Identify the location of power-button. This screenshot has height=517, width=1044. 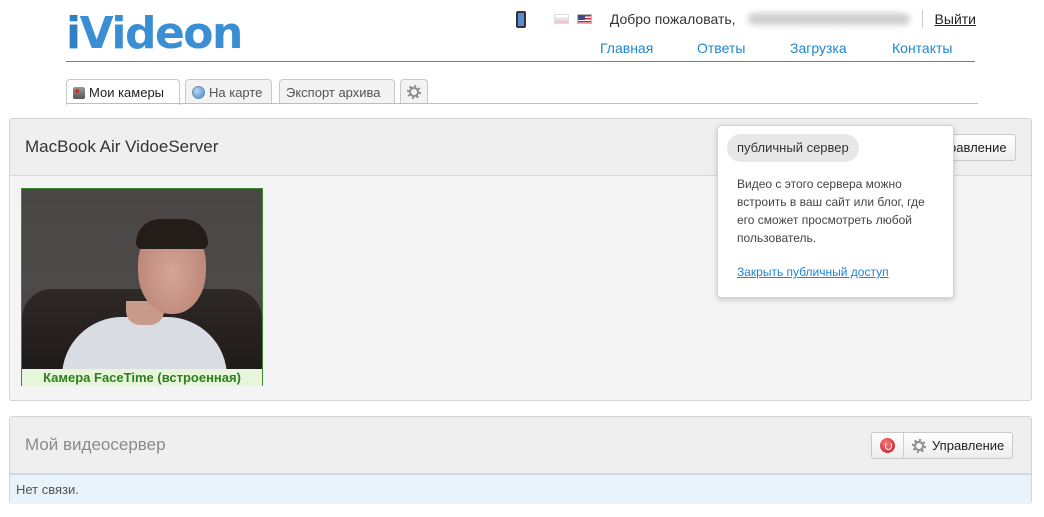
(887, 445).